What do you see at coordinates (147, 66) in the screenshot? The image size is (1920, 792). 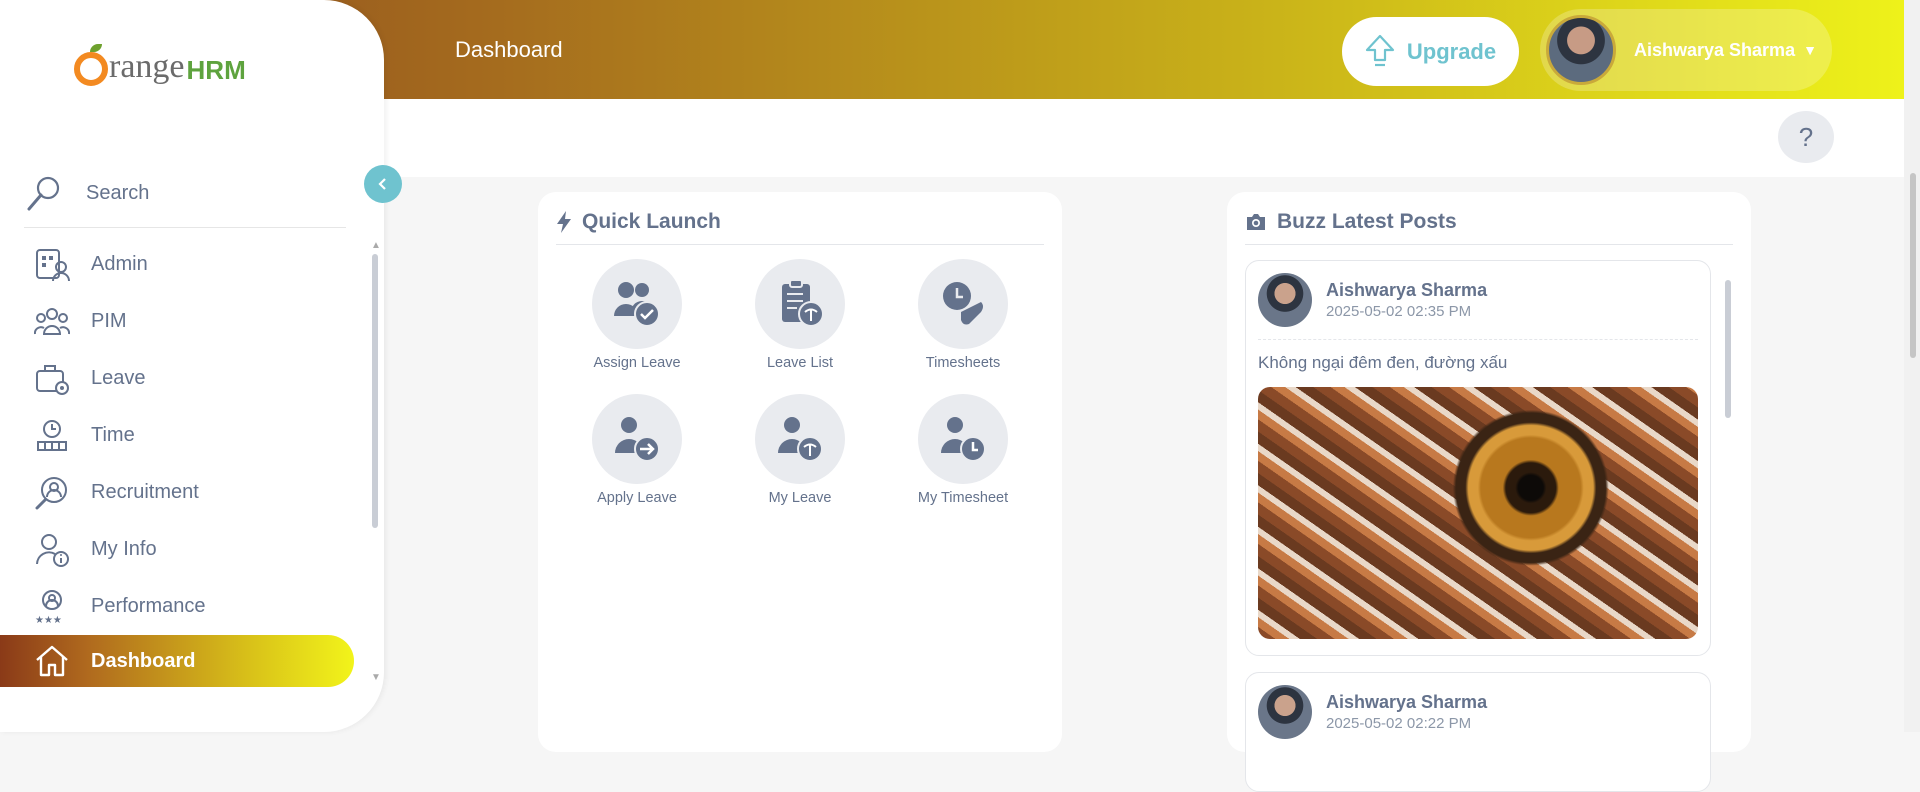 I see `logo-text: range` at bounding box center [147, 66].